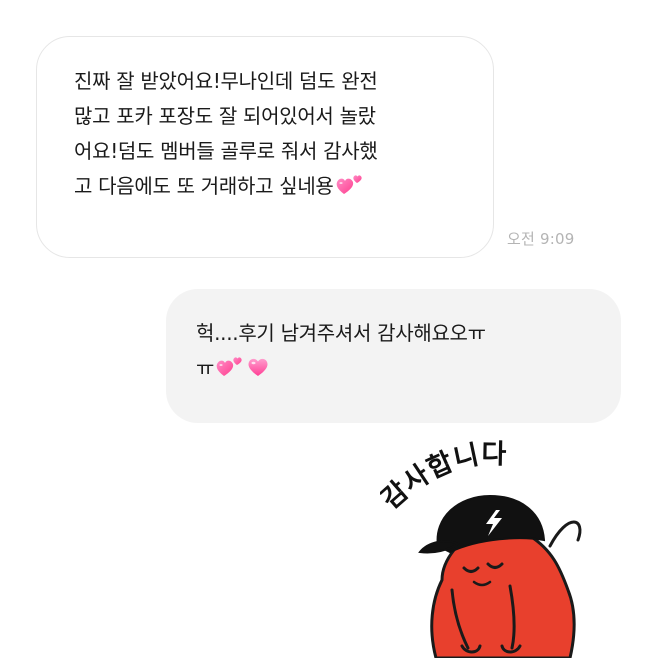 The image size is (658, 658). What do you see at coordinates (541, 239) in the screenshot?
I see `message-timestamp: 오전 9:09` at bounding box center [541, 239].